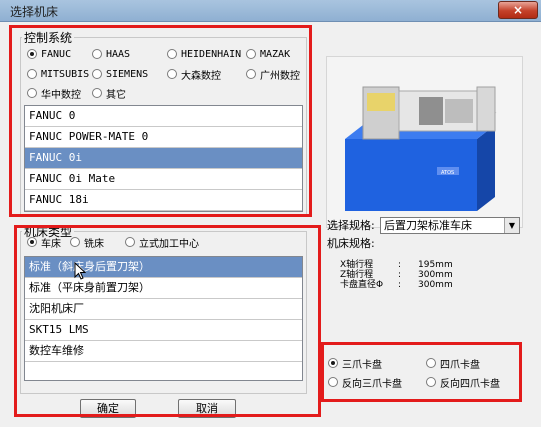 Image resolution: width=541 pixels, height=427 pixels. Describe the element at coordinates (351, 243) in the screenshot. I see `machine-spec-label: 机床规格:` at that location.